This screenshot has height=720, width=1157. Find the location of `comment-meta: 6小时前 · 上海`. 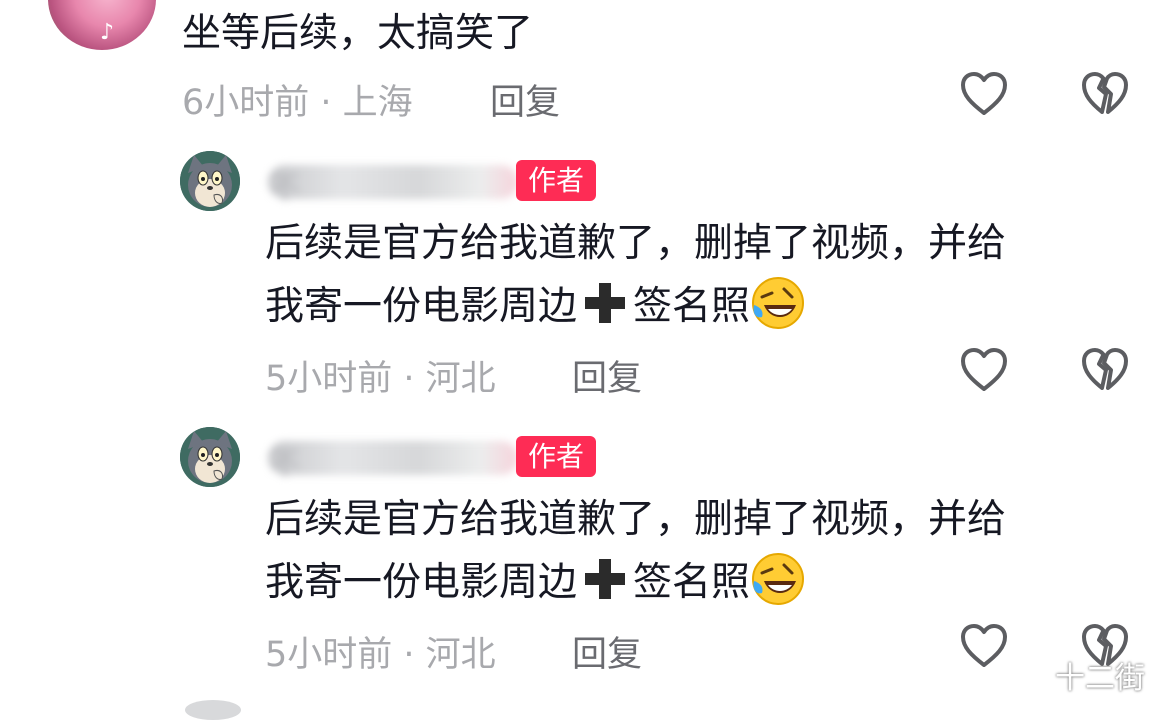

comment-meta: 6小时前 · 上海 is located at coordinates (297, 99).